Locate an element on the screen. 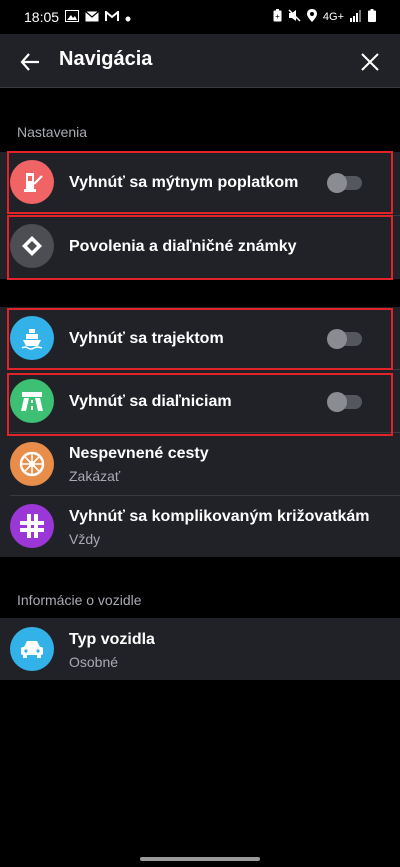  toll-icon is located at coordinates (32, 182).